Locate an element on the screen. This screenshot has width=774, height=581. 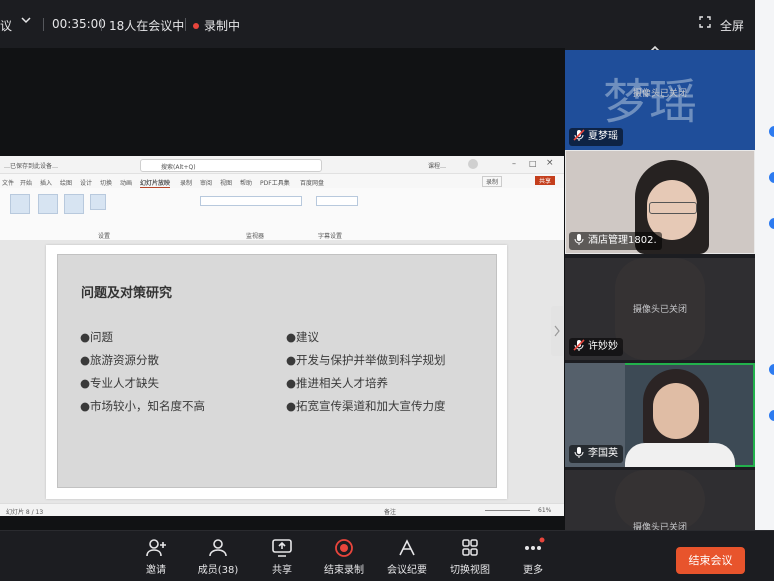
members-label: 成员(38) is located at coordinates (218, 570).